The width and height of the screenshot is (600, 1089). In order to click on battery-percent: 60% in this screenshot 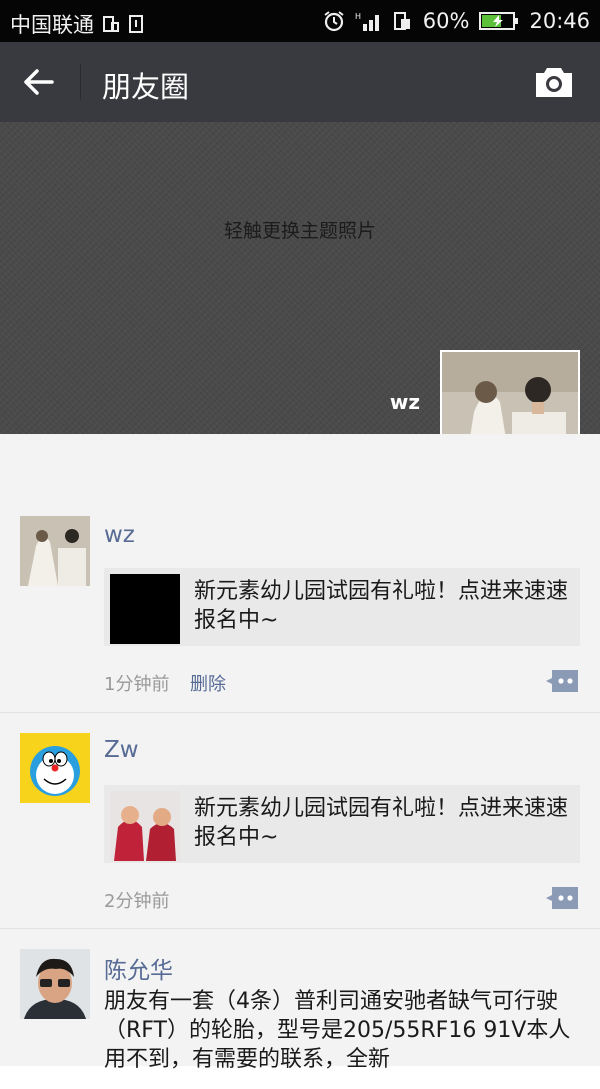, I will do `click(446, 21)`.